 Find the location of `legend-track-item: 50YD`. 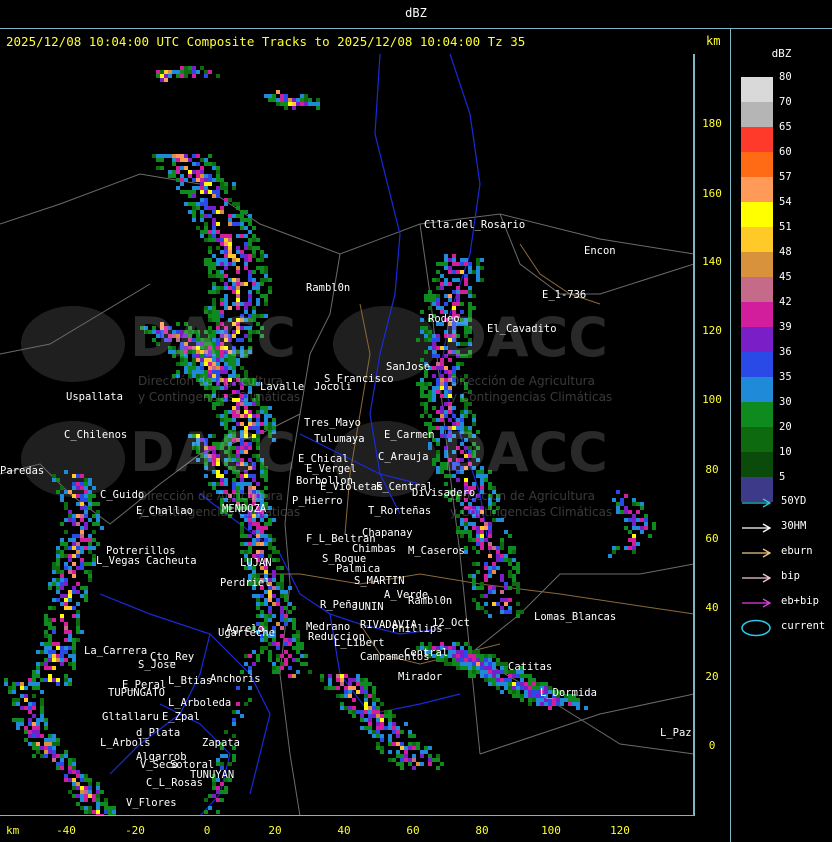

legend-track-item: 50YD is located at coordinates (786, 503).